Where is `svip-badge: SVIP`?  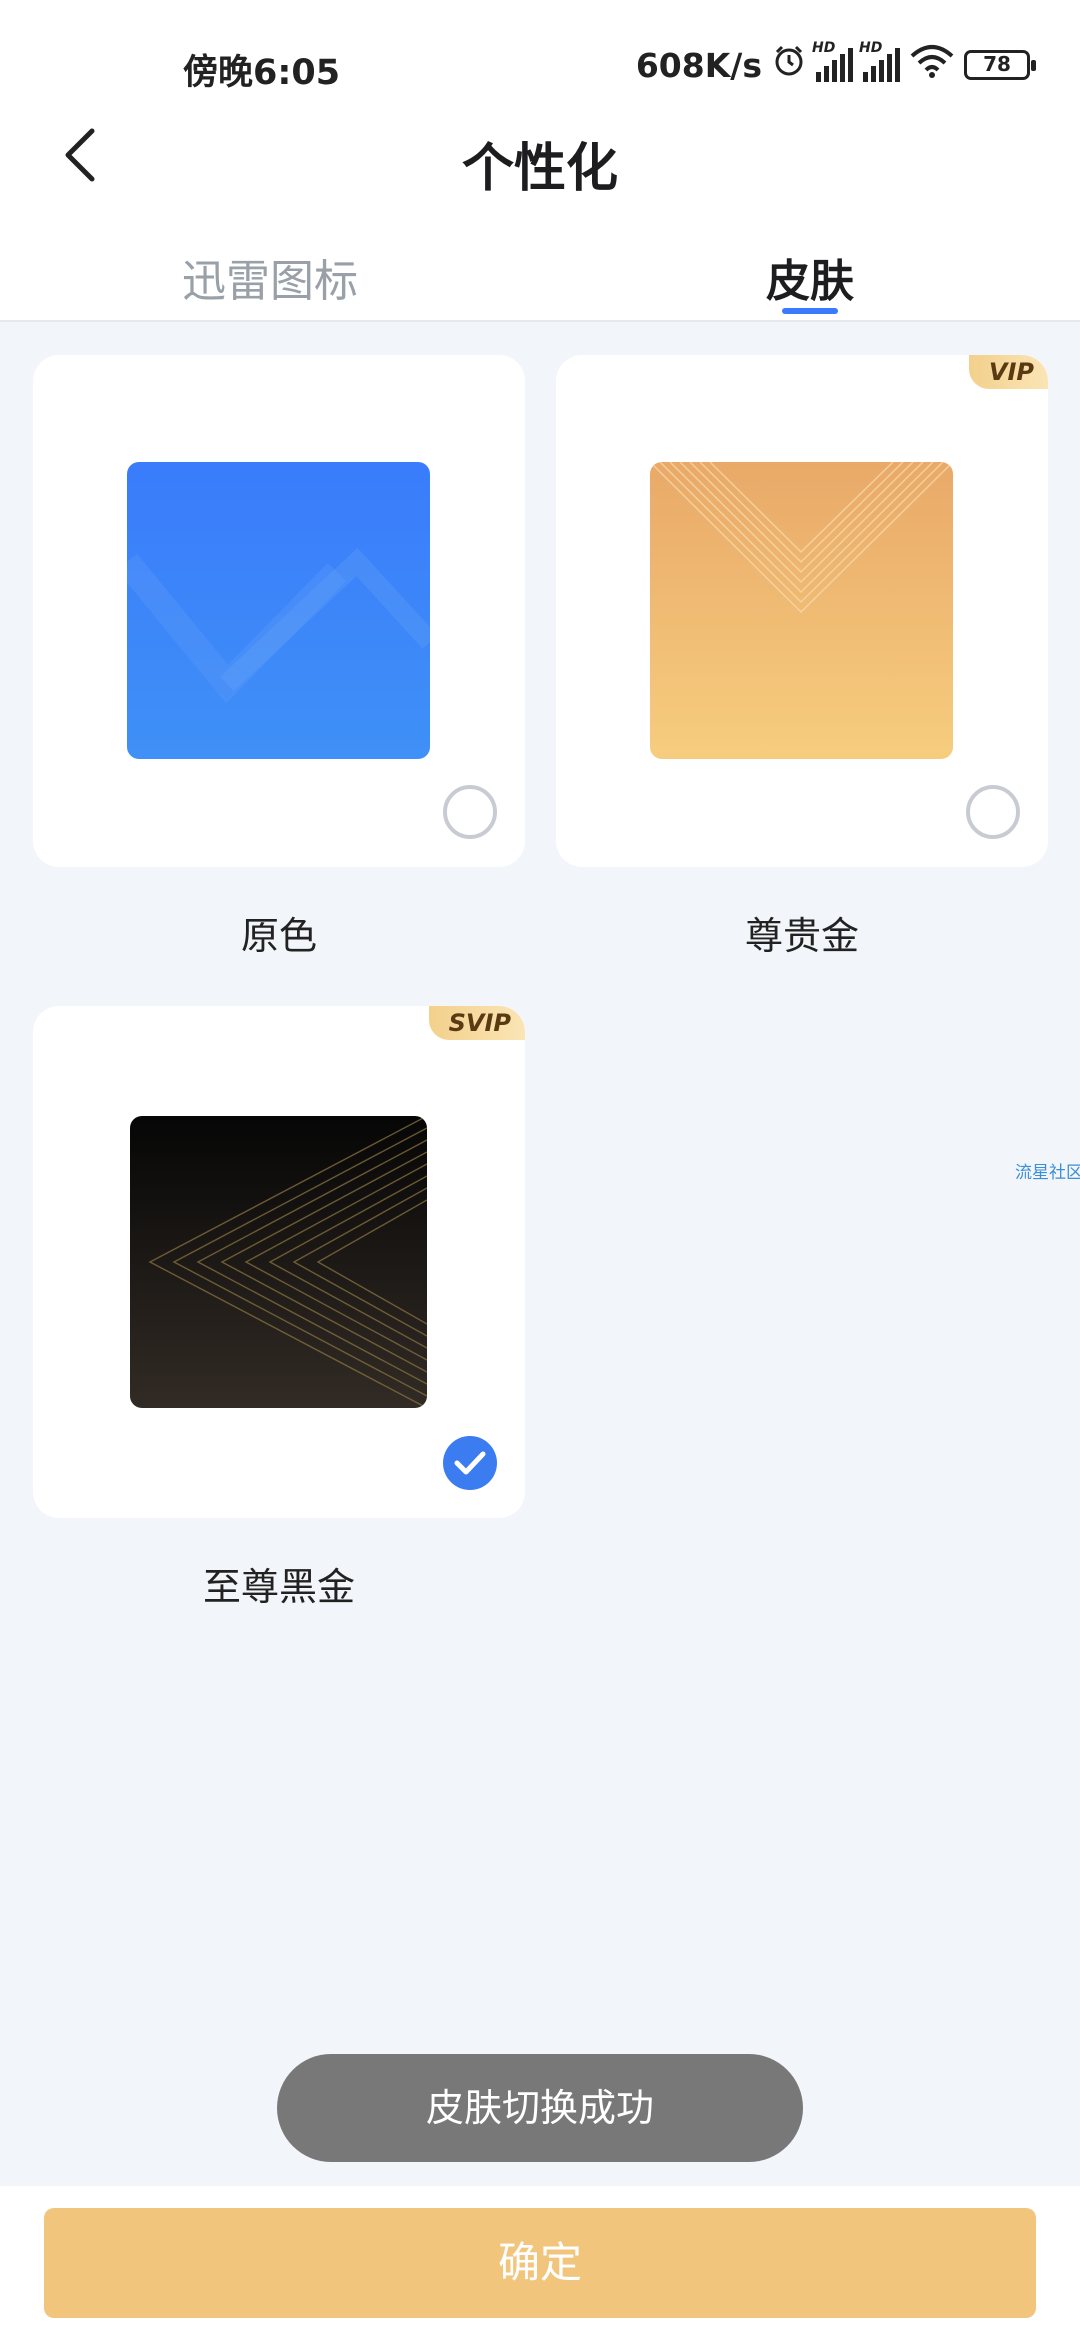 svip-badge: SVIP is located at coordinates (476, 1023).